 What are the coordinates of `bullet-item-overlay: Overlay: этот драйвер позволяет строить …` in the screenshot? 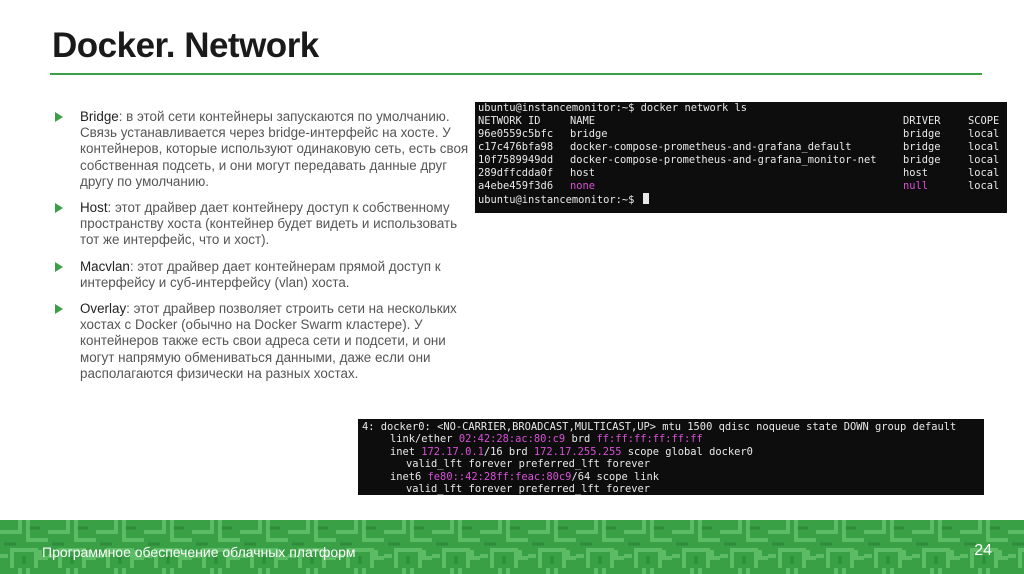 It's located at (262, 341).